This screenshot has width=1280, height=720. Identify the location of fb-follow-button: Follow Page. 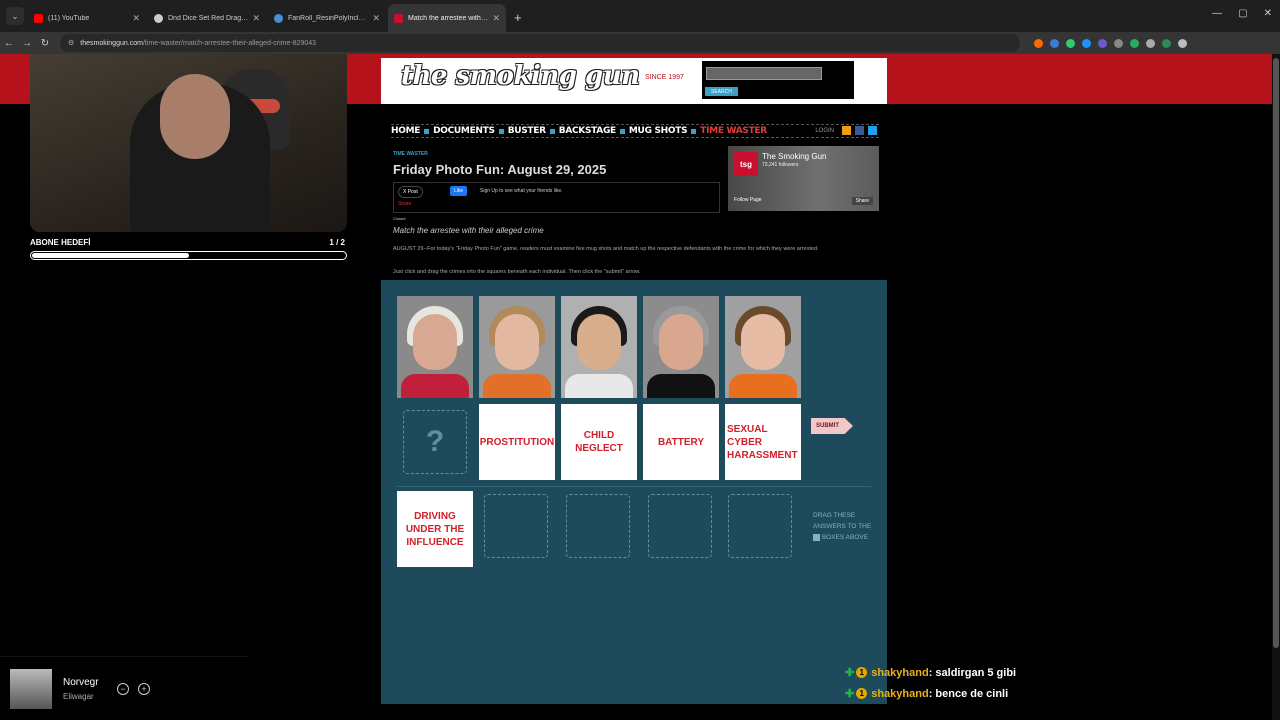
(748, 200).